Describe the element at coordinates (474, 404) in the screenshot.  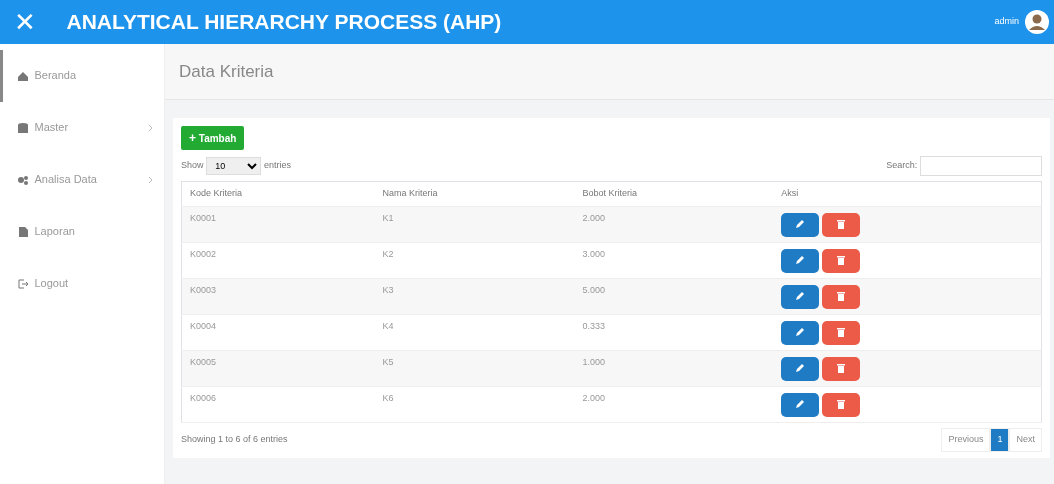
I see `table-cell: K6` at that location.